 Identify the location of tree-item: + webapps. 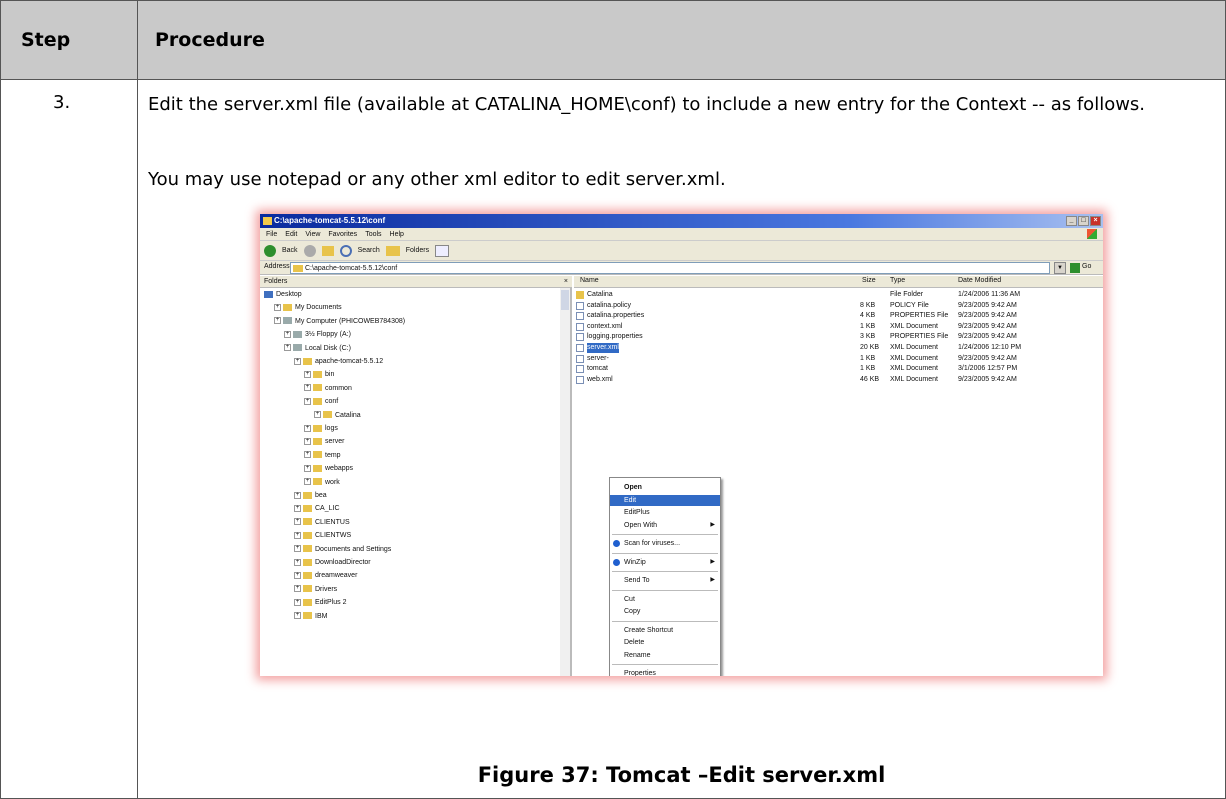
(328, 469).